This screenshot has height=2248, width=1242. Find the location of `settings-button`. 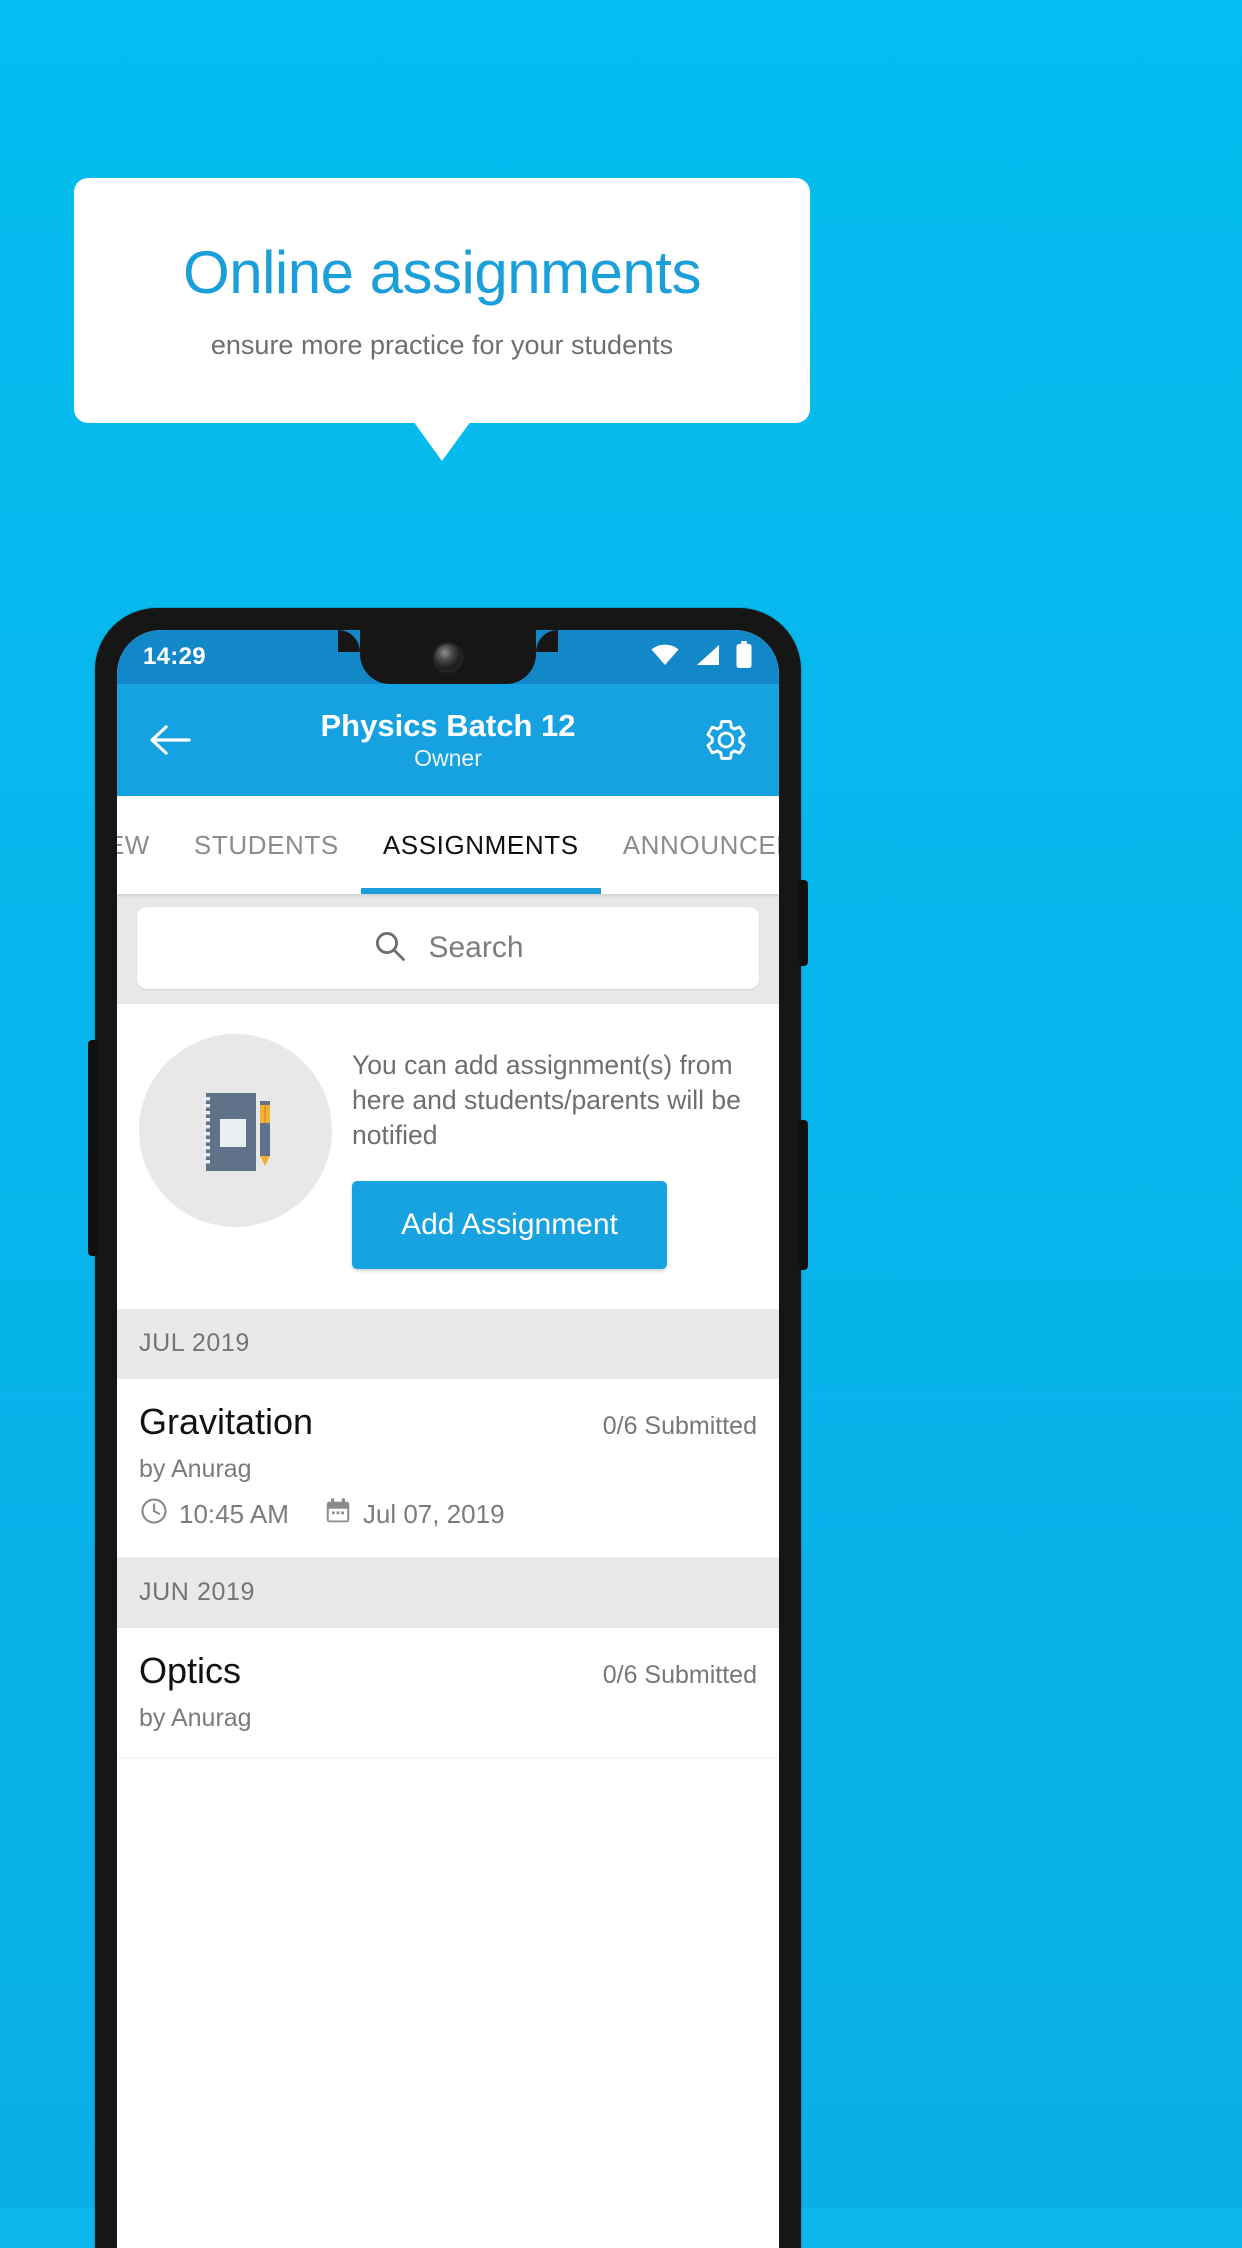

settings-button is located at coordinates (726, 740).